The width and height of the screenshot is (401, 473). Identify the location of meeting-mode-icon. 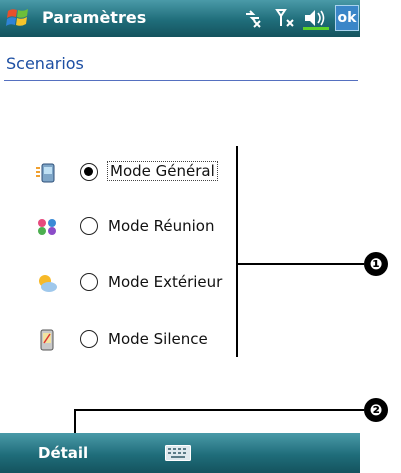
(47, 227).